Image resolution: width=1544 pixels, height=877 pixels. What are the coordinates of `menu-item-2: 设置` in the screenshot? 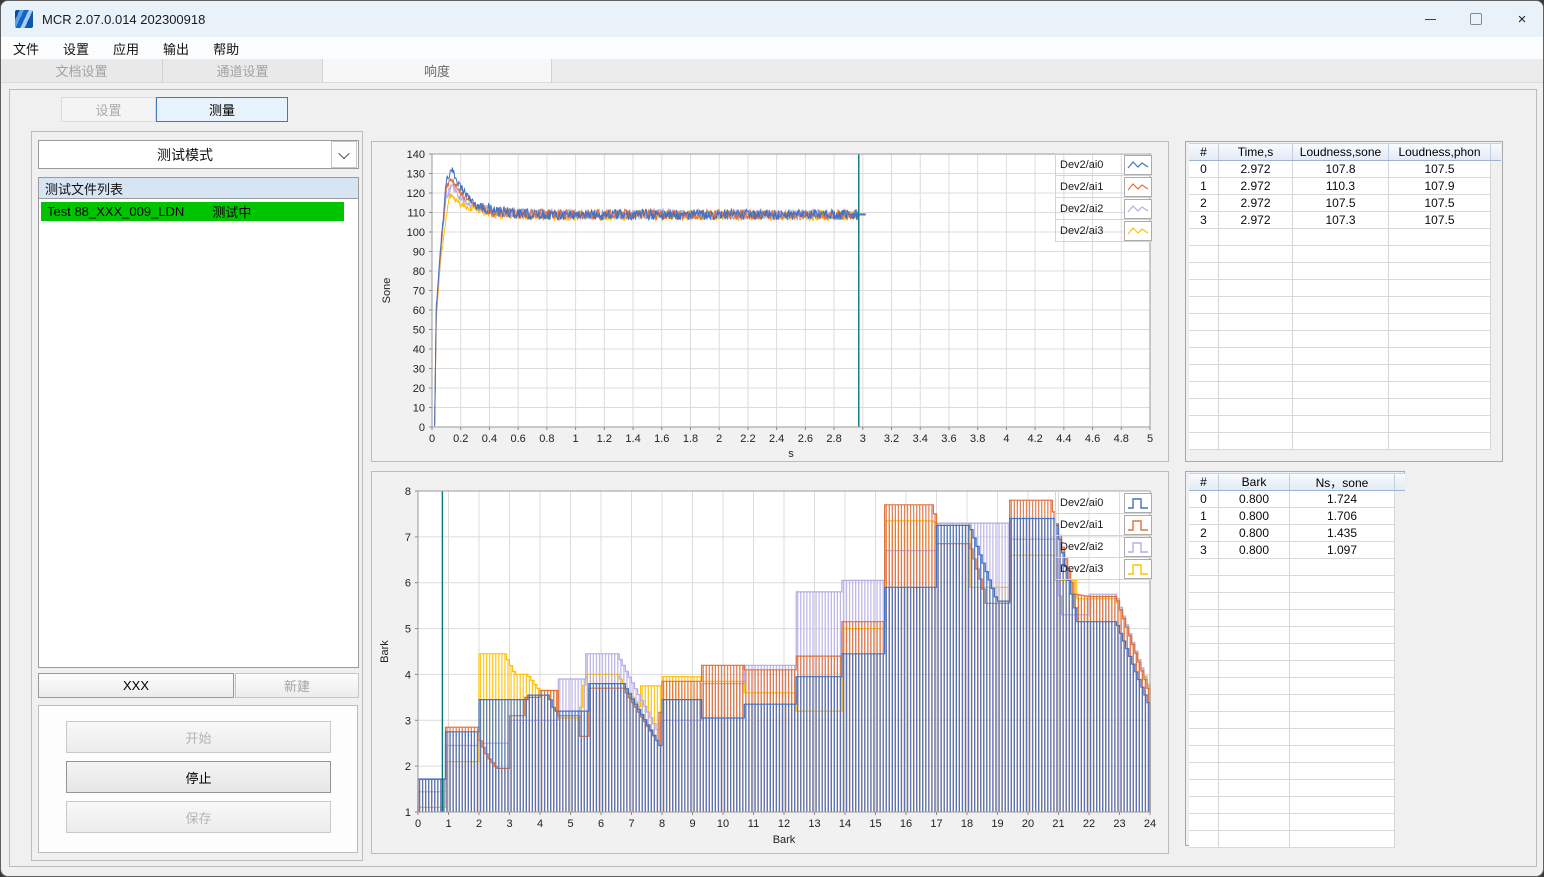 It's located at (76, 48).